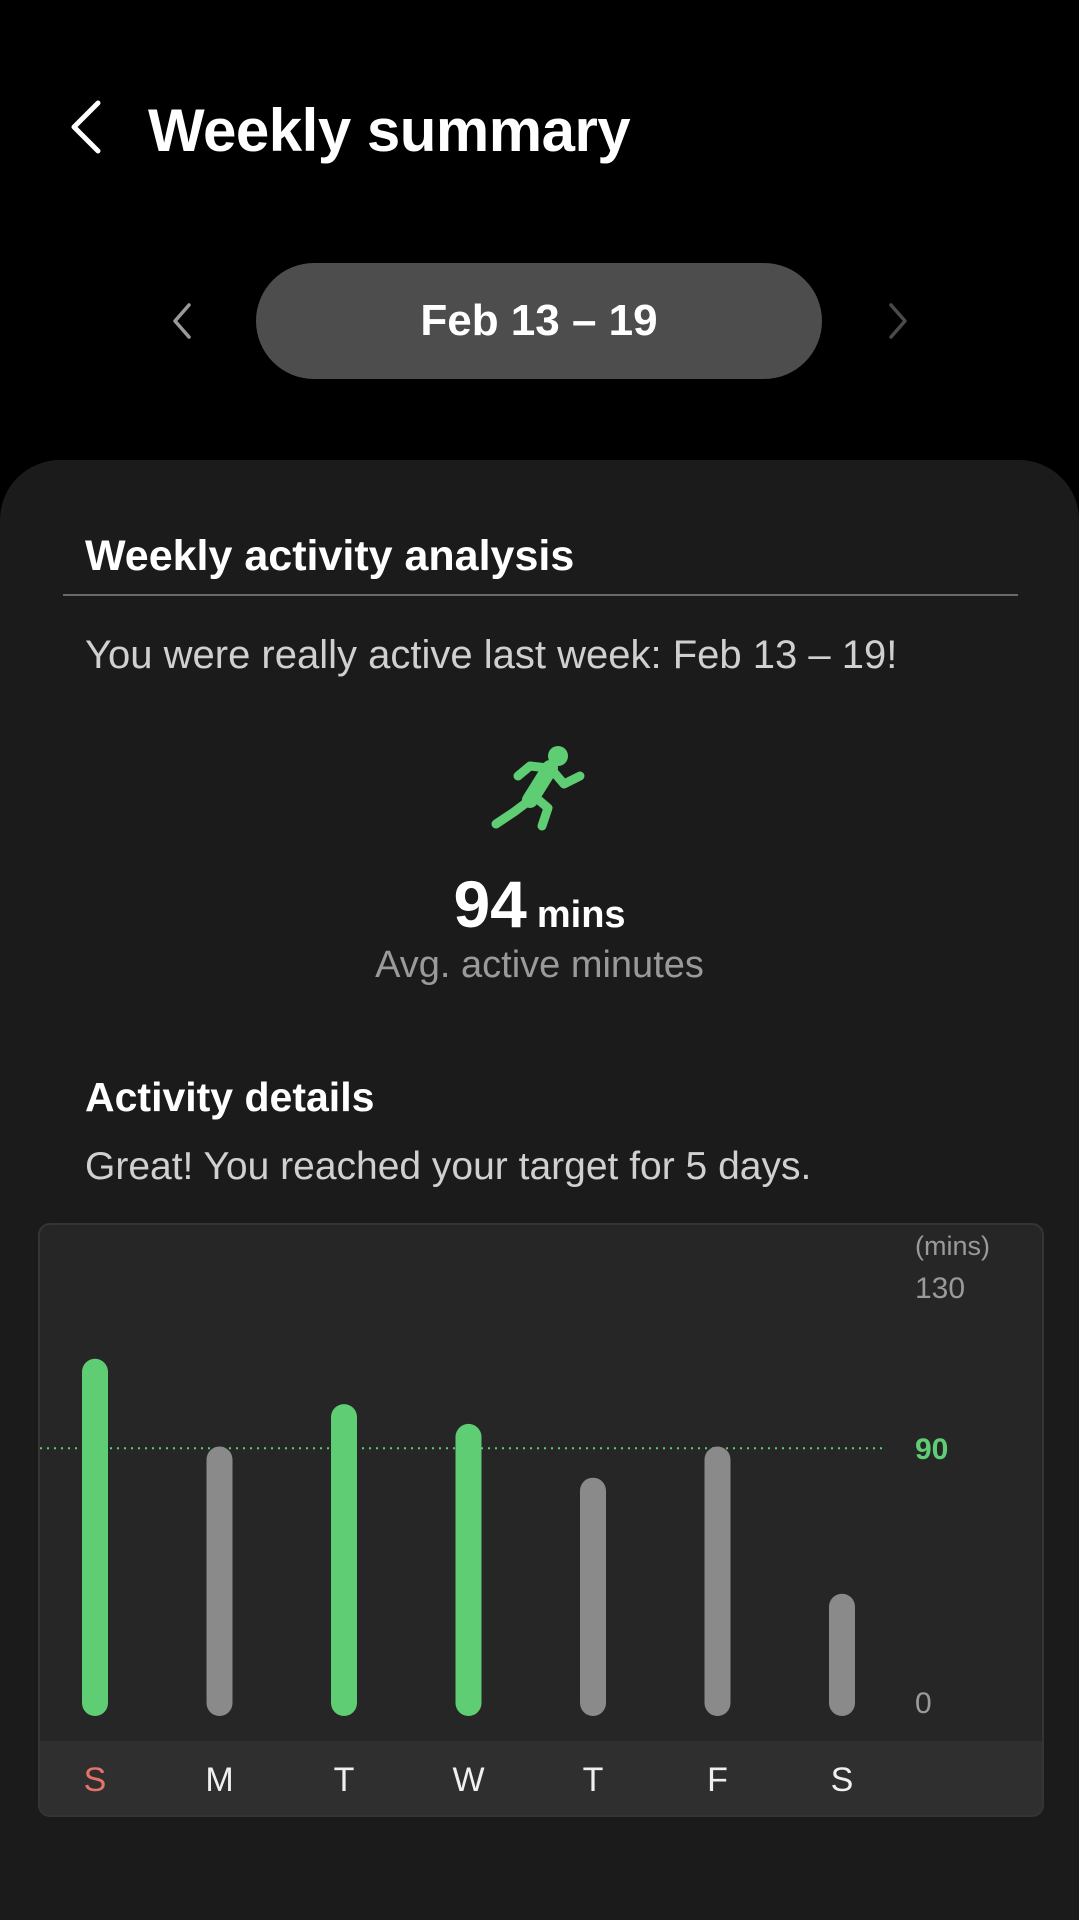 The width and height of the screenshot is (1079, 1920). I want to click on next-week-button, so click(898, 321).